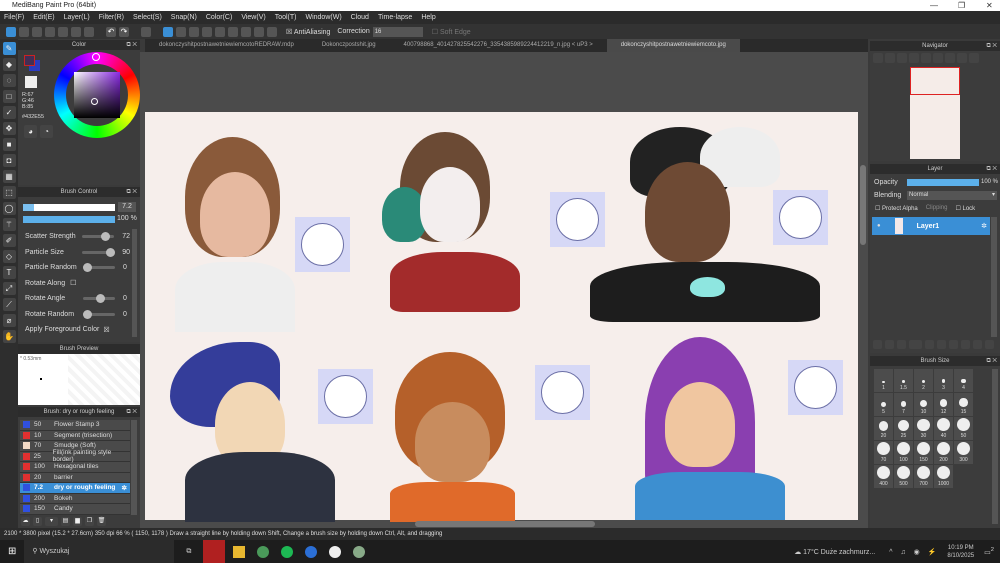 The width and height of the screenshot is (1000, 563). I want to click on duplicate-icon: ❐, so click(89, 521).